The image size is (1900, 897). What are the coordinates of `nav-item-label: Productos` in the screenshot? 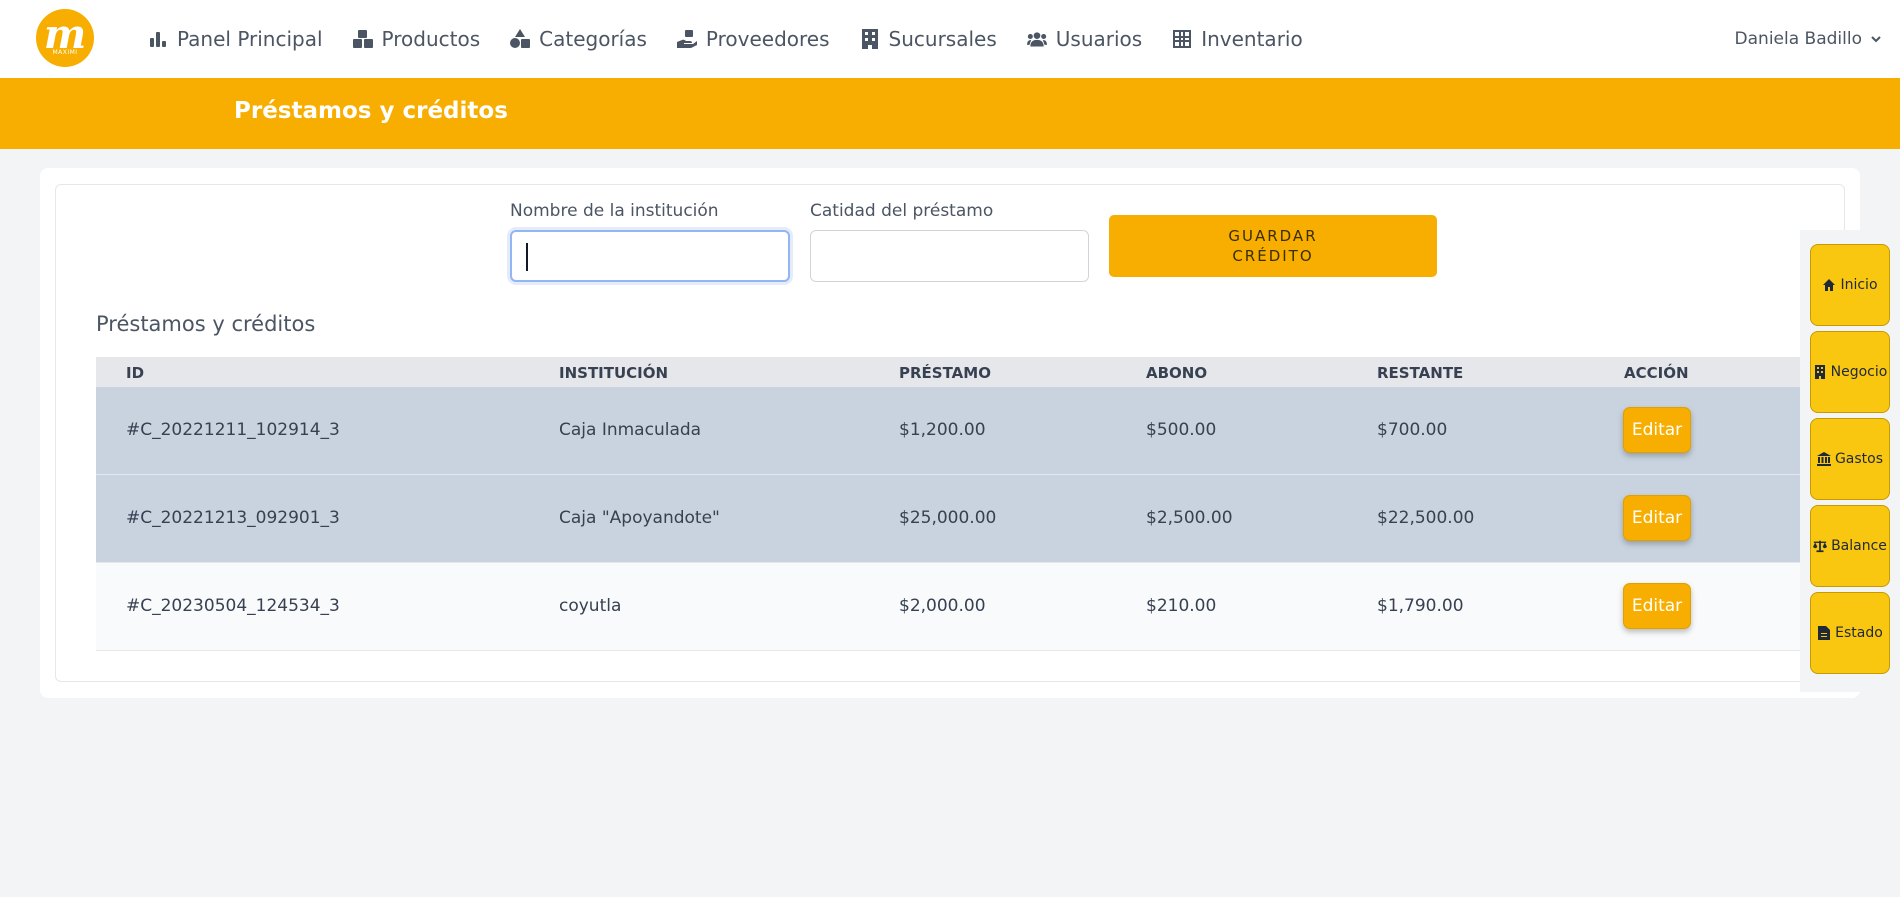 It's located at (431, 39).